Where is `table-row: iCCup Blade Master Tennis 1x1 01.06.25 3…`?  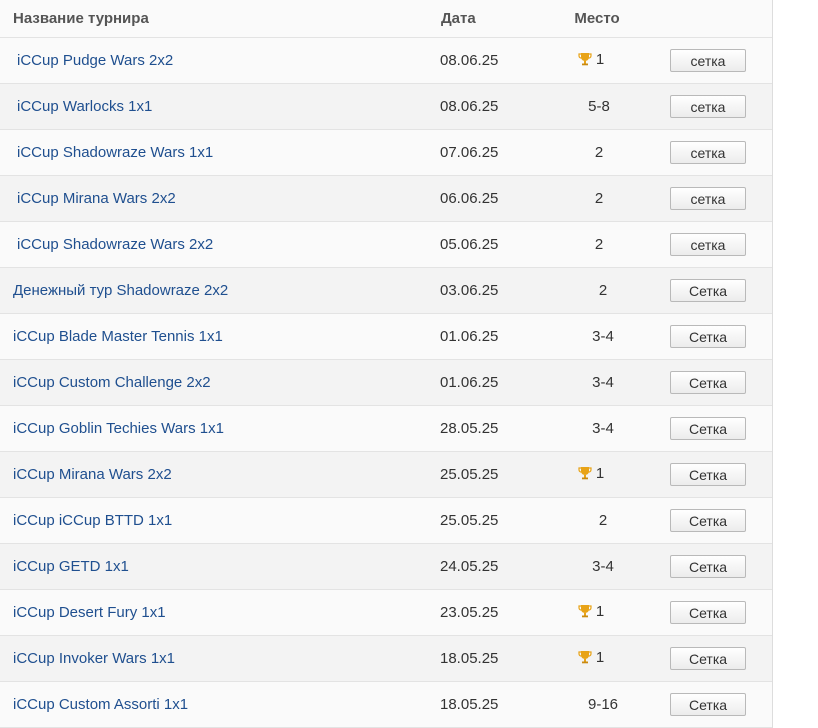
table-row: iCCup Blade Master Tennis 1x1 01.06.25 3… is located at coordinates (386, 337).